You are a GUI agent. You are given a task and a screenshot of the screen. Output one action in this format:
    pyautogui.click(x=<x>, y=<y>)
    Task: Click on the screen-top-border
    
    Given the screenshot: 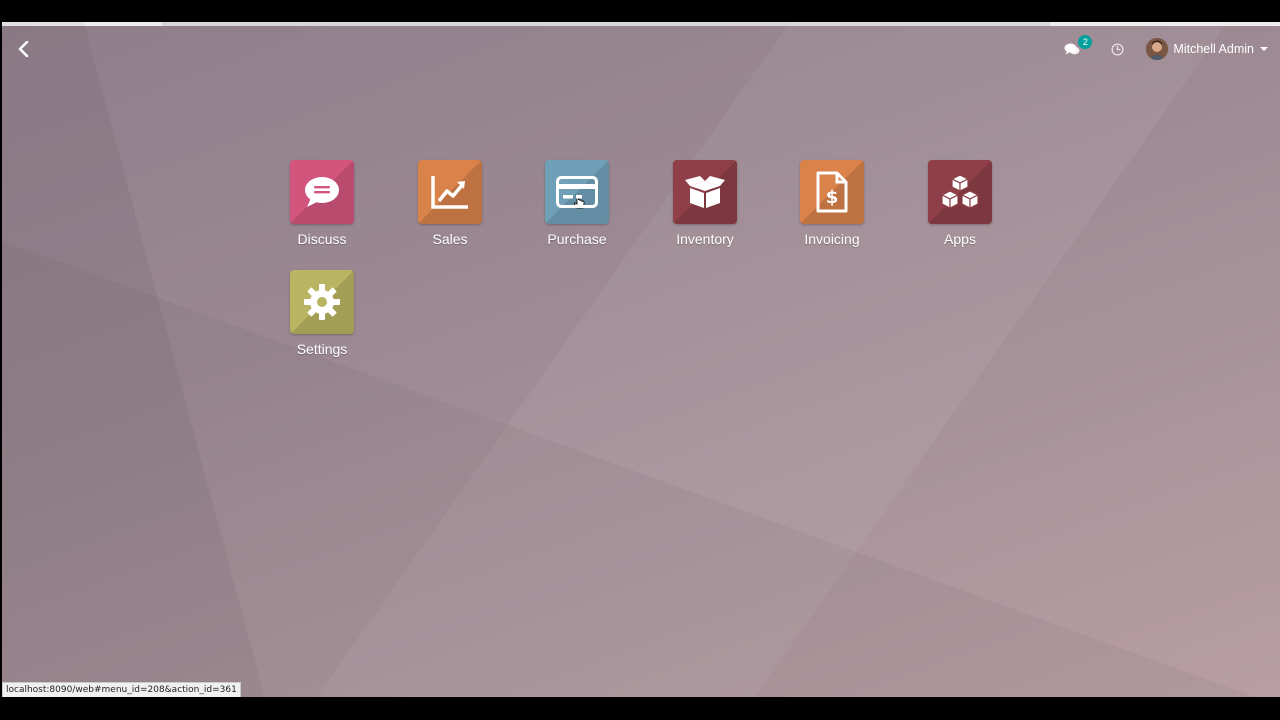 What is the action you would take?
    pyautogui.click(x=640, y=11)
    